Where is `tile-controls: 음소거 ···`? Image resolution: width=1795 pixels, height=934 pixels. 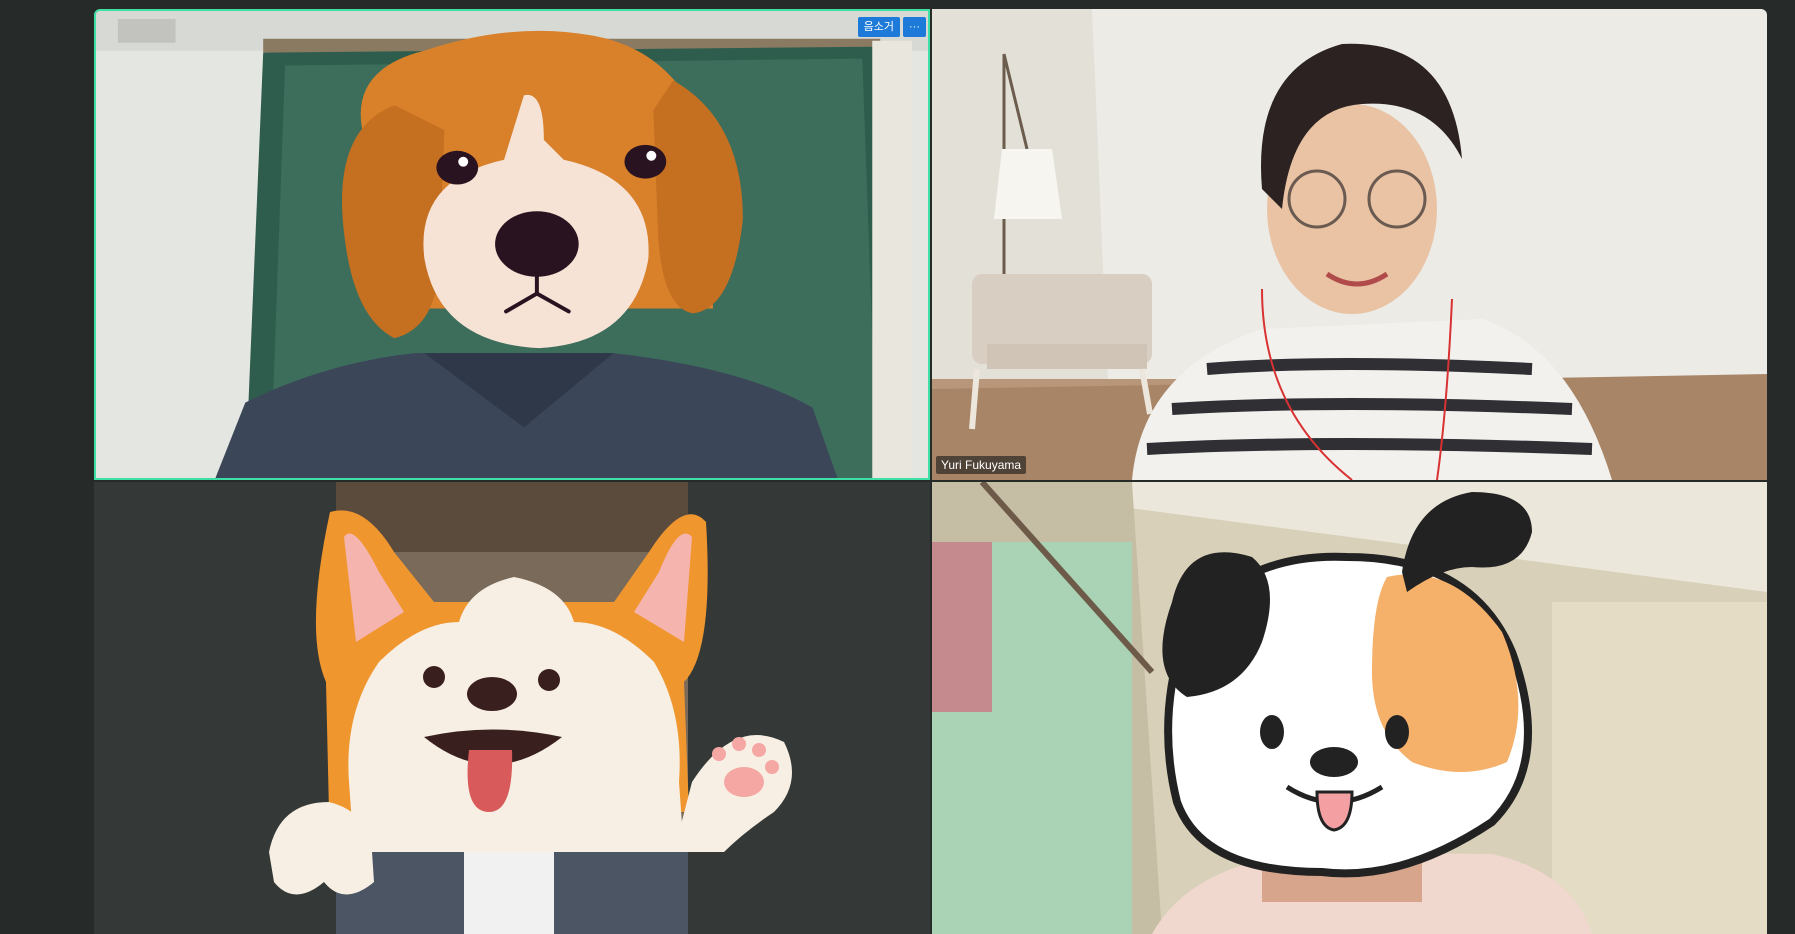 tile-controls: 음소거 ··· is located at coordinates (891, 27).